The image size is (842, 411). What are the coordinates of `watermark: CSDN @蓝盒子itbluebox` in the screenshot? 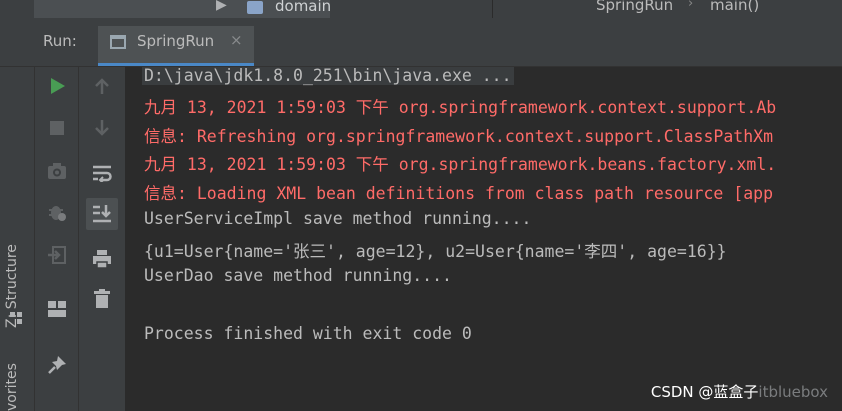 It's located at (739, 391).